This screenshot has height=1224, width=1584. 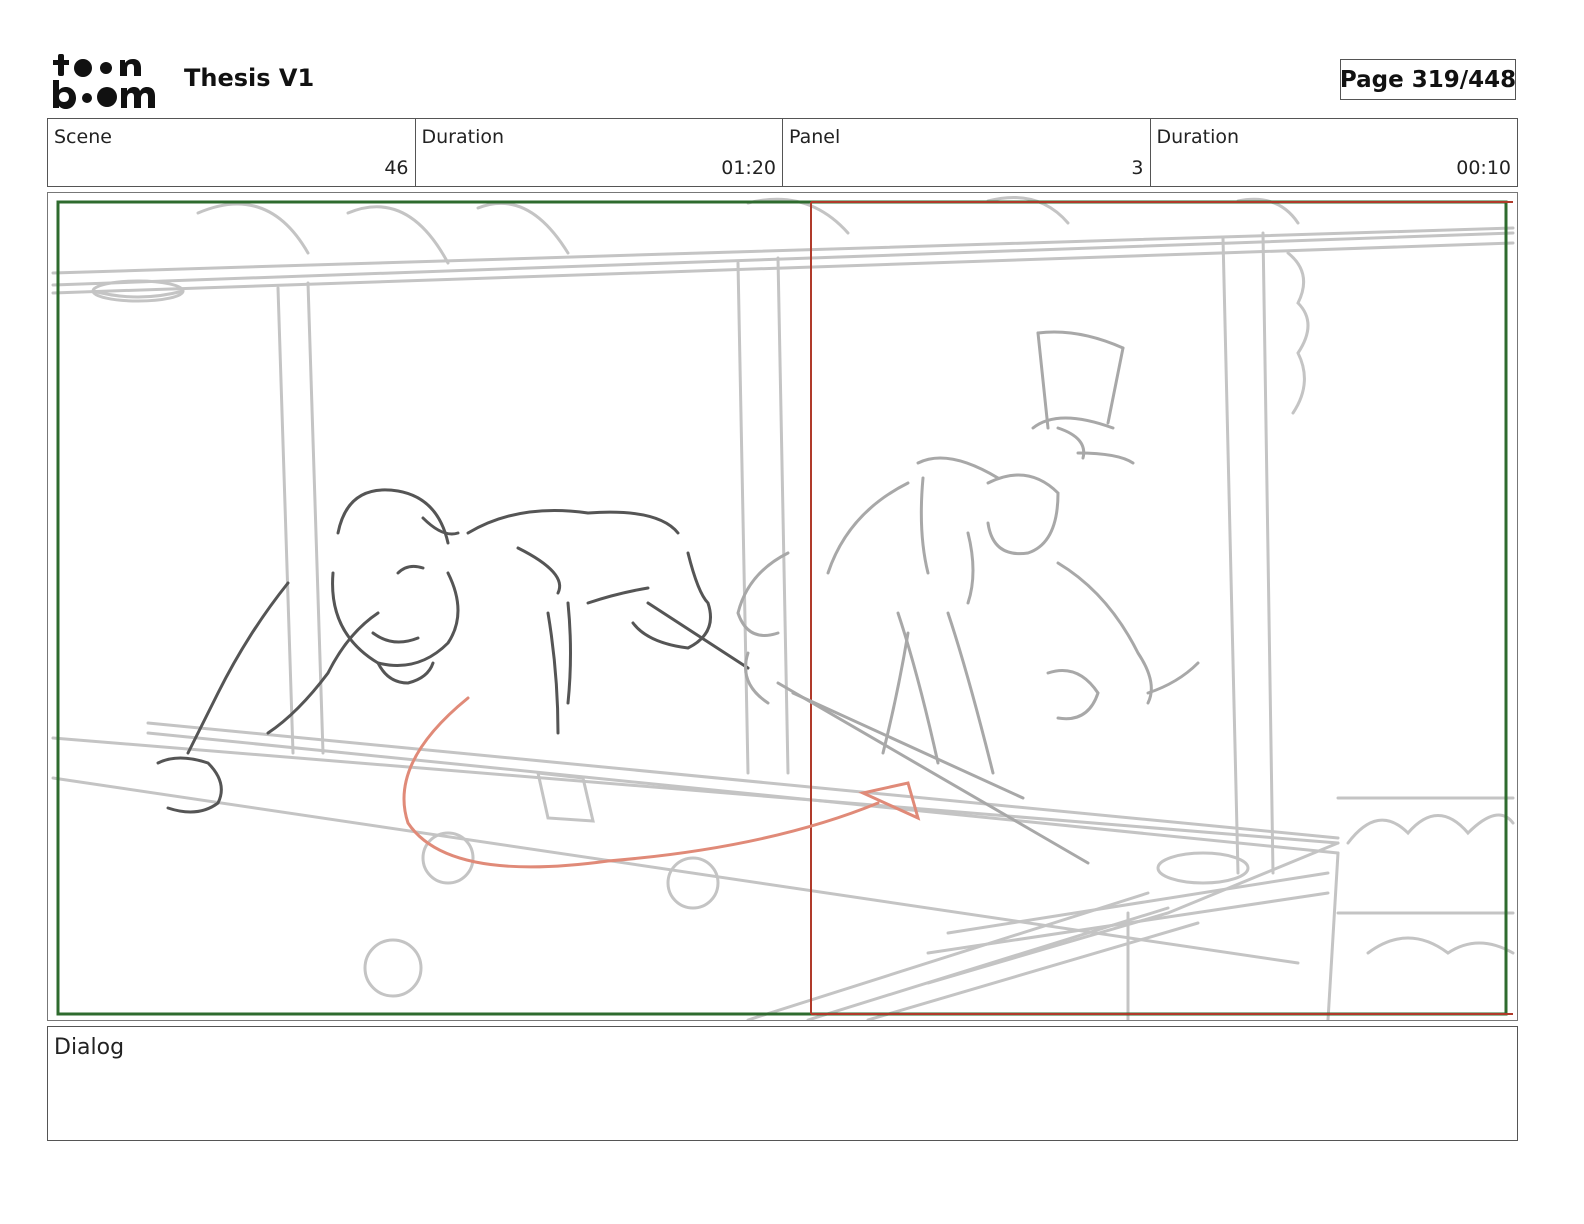 I want to click on scene-duration-label: Duration, so click(x=463, y=137).